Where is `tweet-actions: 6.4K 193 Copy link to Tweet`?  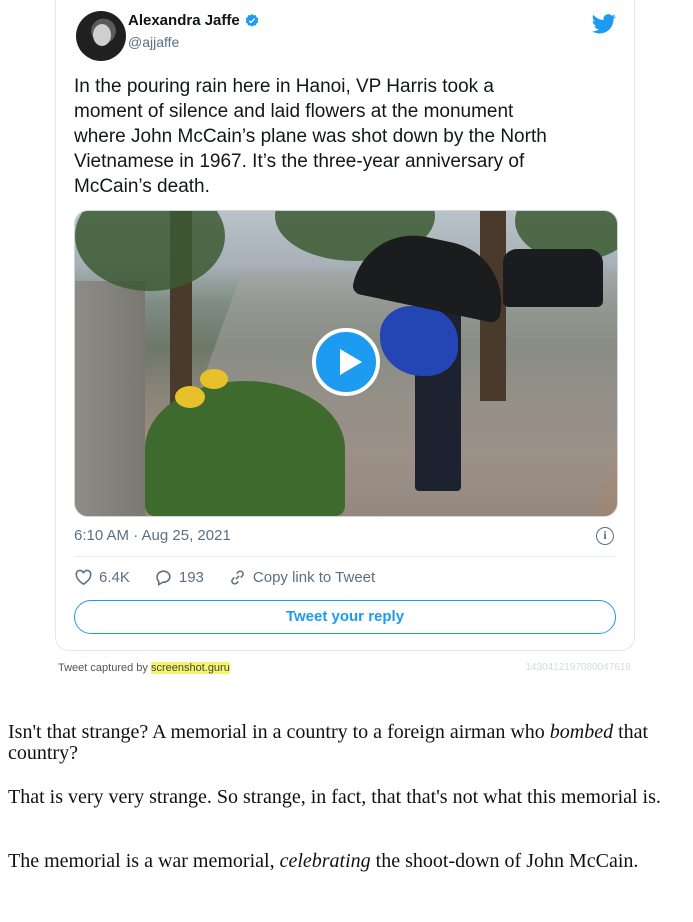
tweet-actions: 6.4K 193 Copy link to Tweet is located at coordinates (236, 577).